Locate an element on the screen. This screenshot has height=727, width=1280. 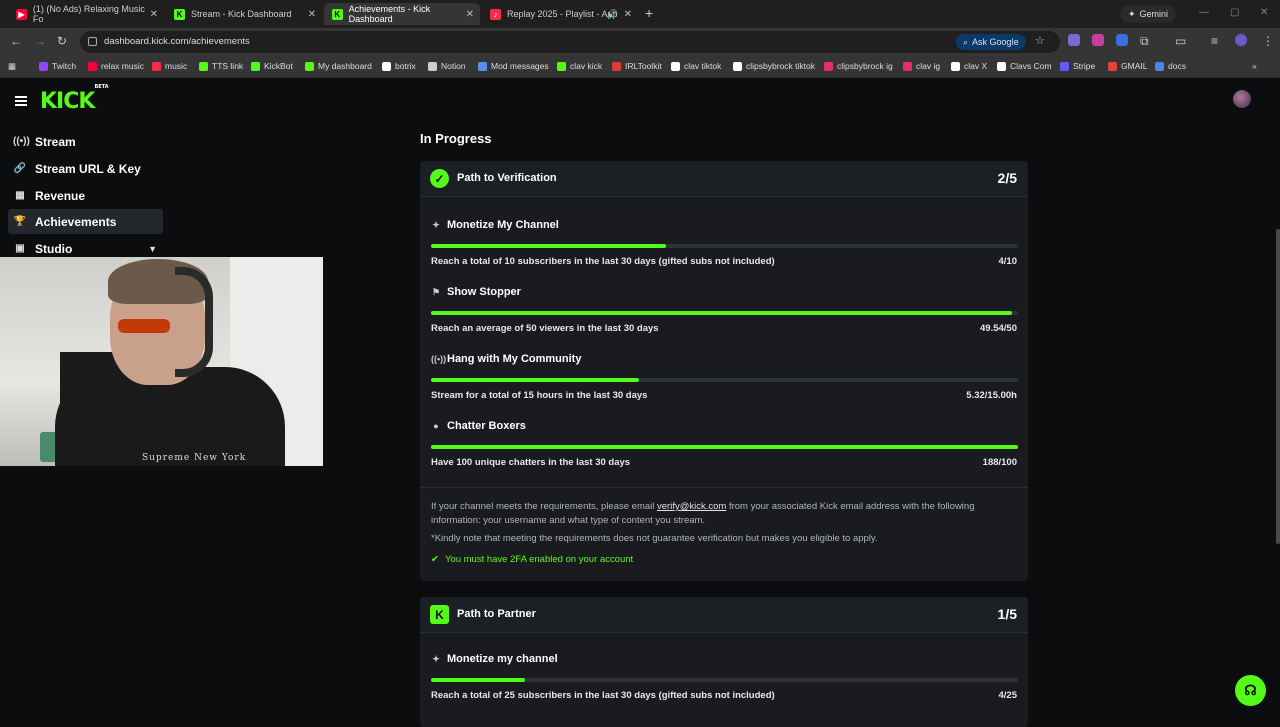
bookmark: Stripe is located at coordinates (1077, 66).